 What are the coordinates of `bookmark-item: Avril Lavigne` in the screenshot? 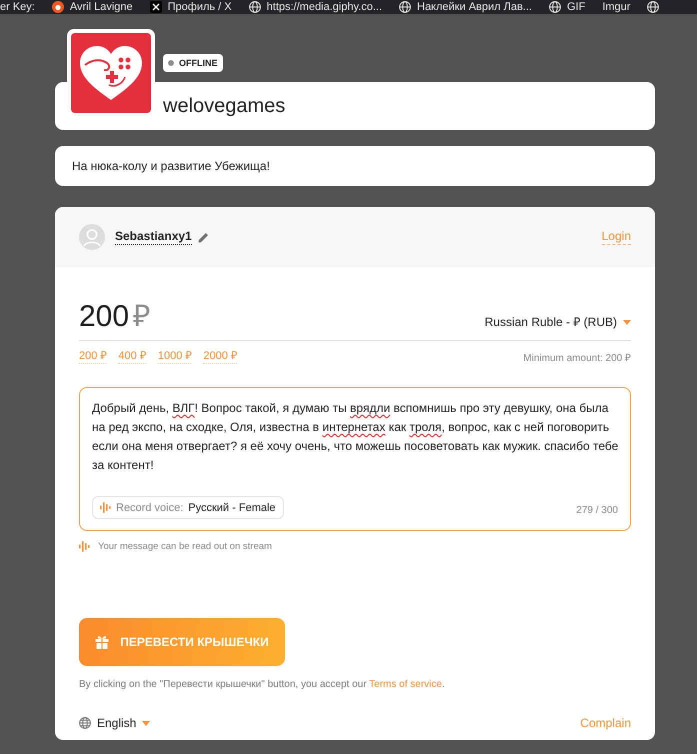 It's located at (92, 7).